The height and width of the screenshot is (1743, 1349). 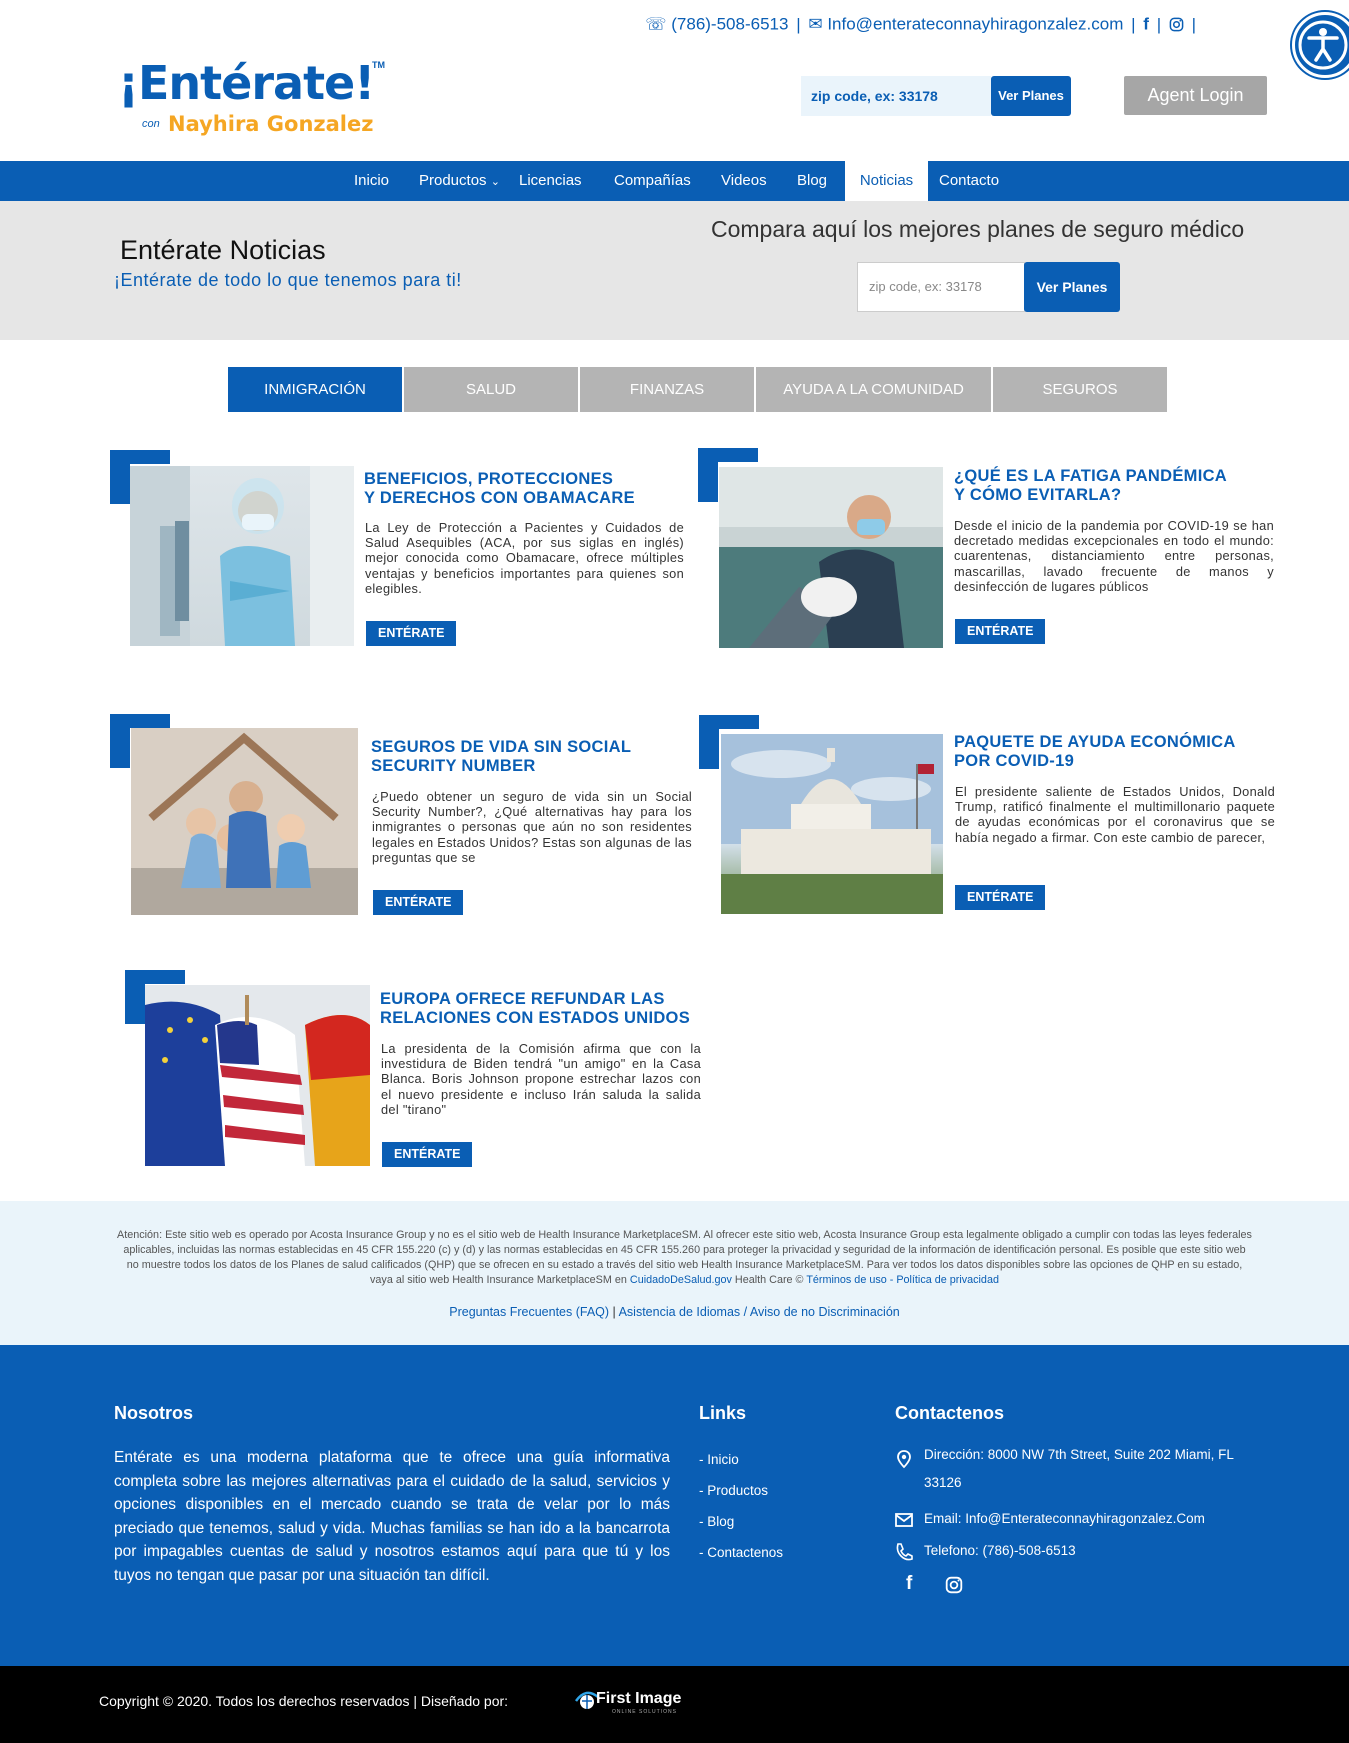 I want to click on site-logo: ¡Entérate! TM con Nayhira Gonzalez, so click(x=258, y=99).